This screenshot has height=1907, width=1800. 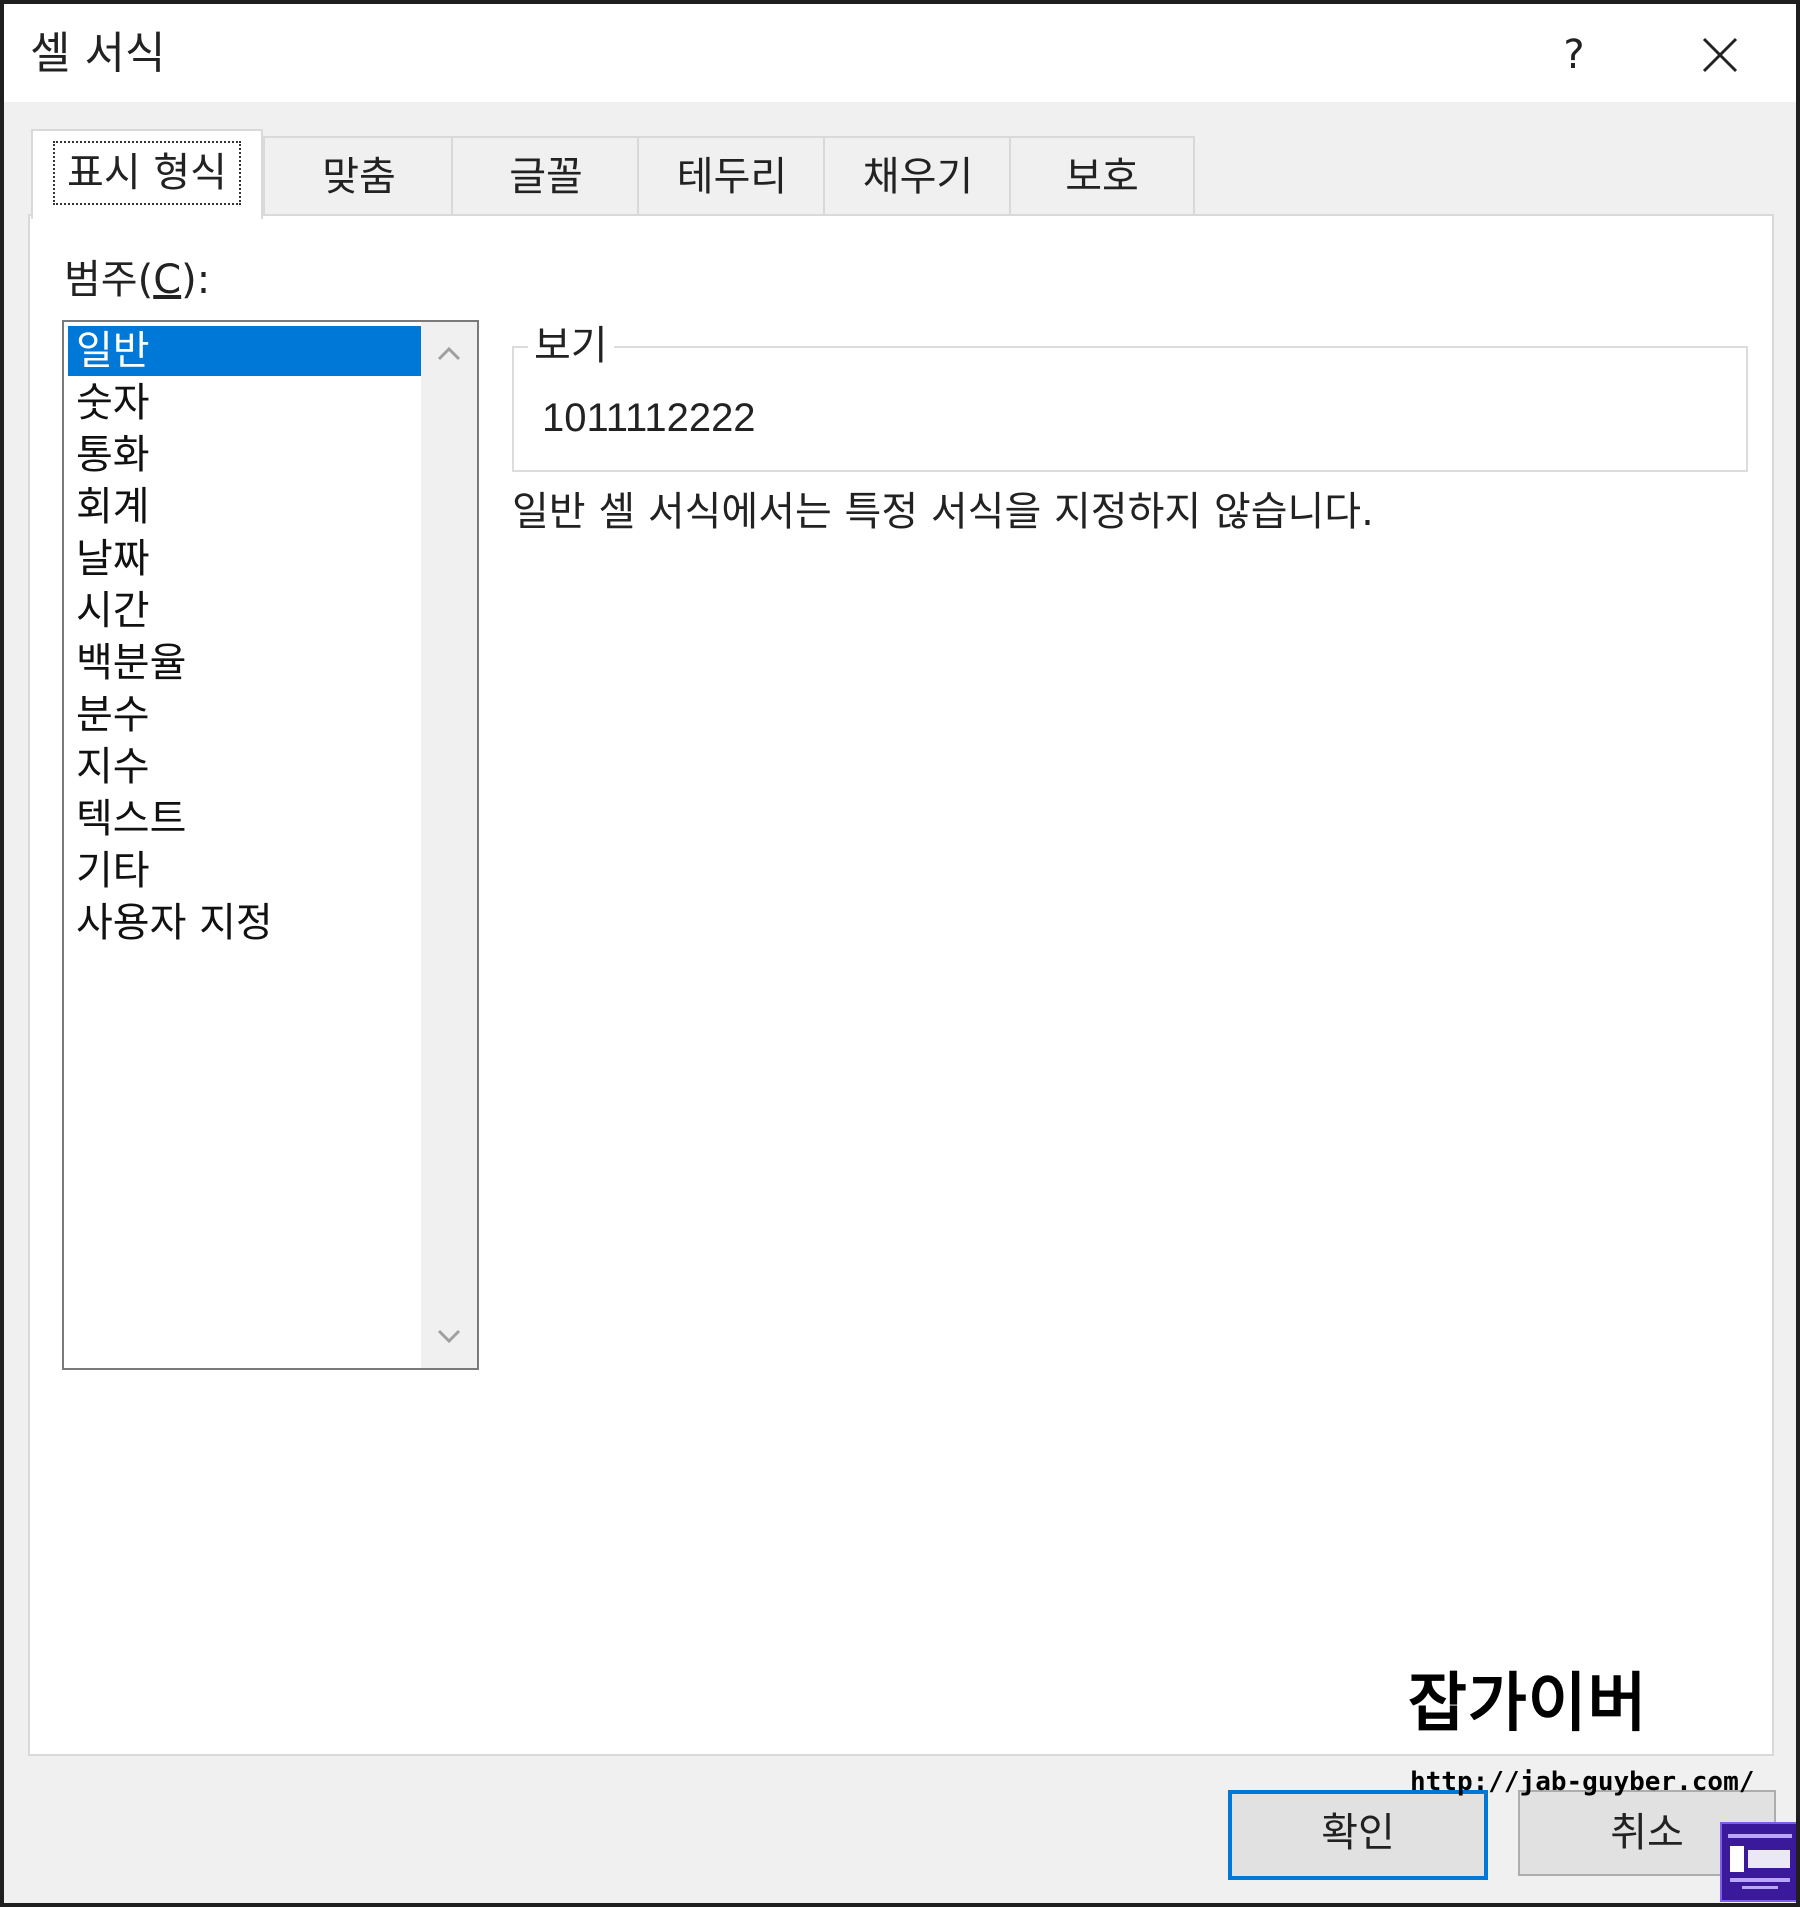 I want to click on category-item-number: 숫자, so click(x=245, y=403).